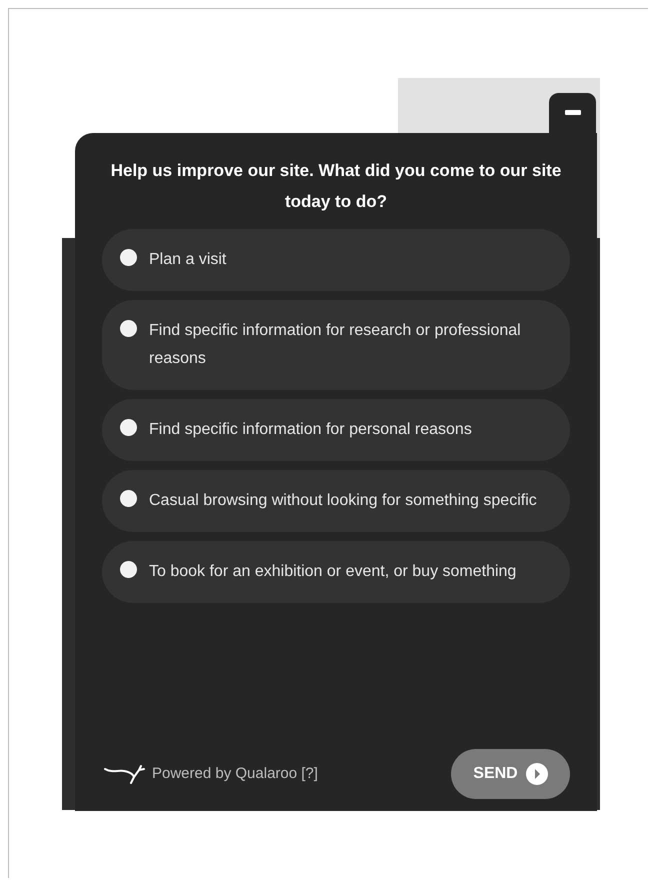  What do you see at coordinates (336, 430) in the screenshot?
I see `answer-option: Find specific information for personal reasons` at bounding box center [336, 430].